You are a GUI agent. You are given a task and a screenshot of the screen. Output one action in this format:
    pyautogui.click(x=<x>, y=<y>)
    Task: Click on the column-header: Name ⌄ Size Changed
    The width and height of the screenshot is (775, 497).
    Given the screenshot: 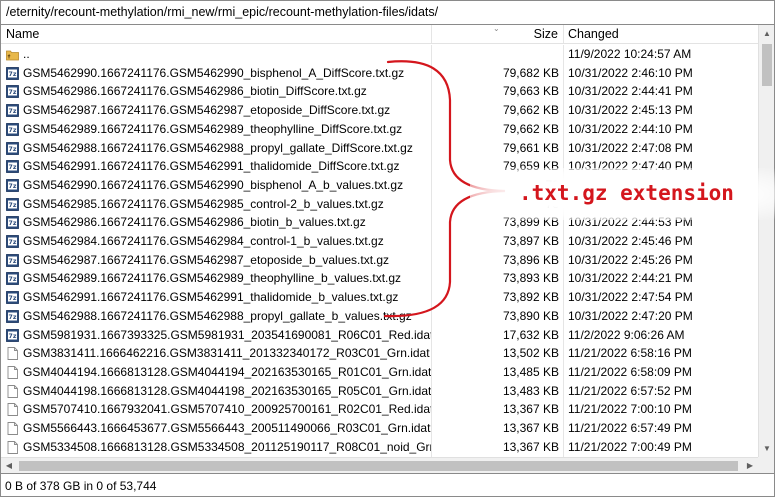 What is the action you would take?
    pyautogui.click(x=379, y=34)
    